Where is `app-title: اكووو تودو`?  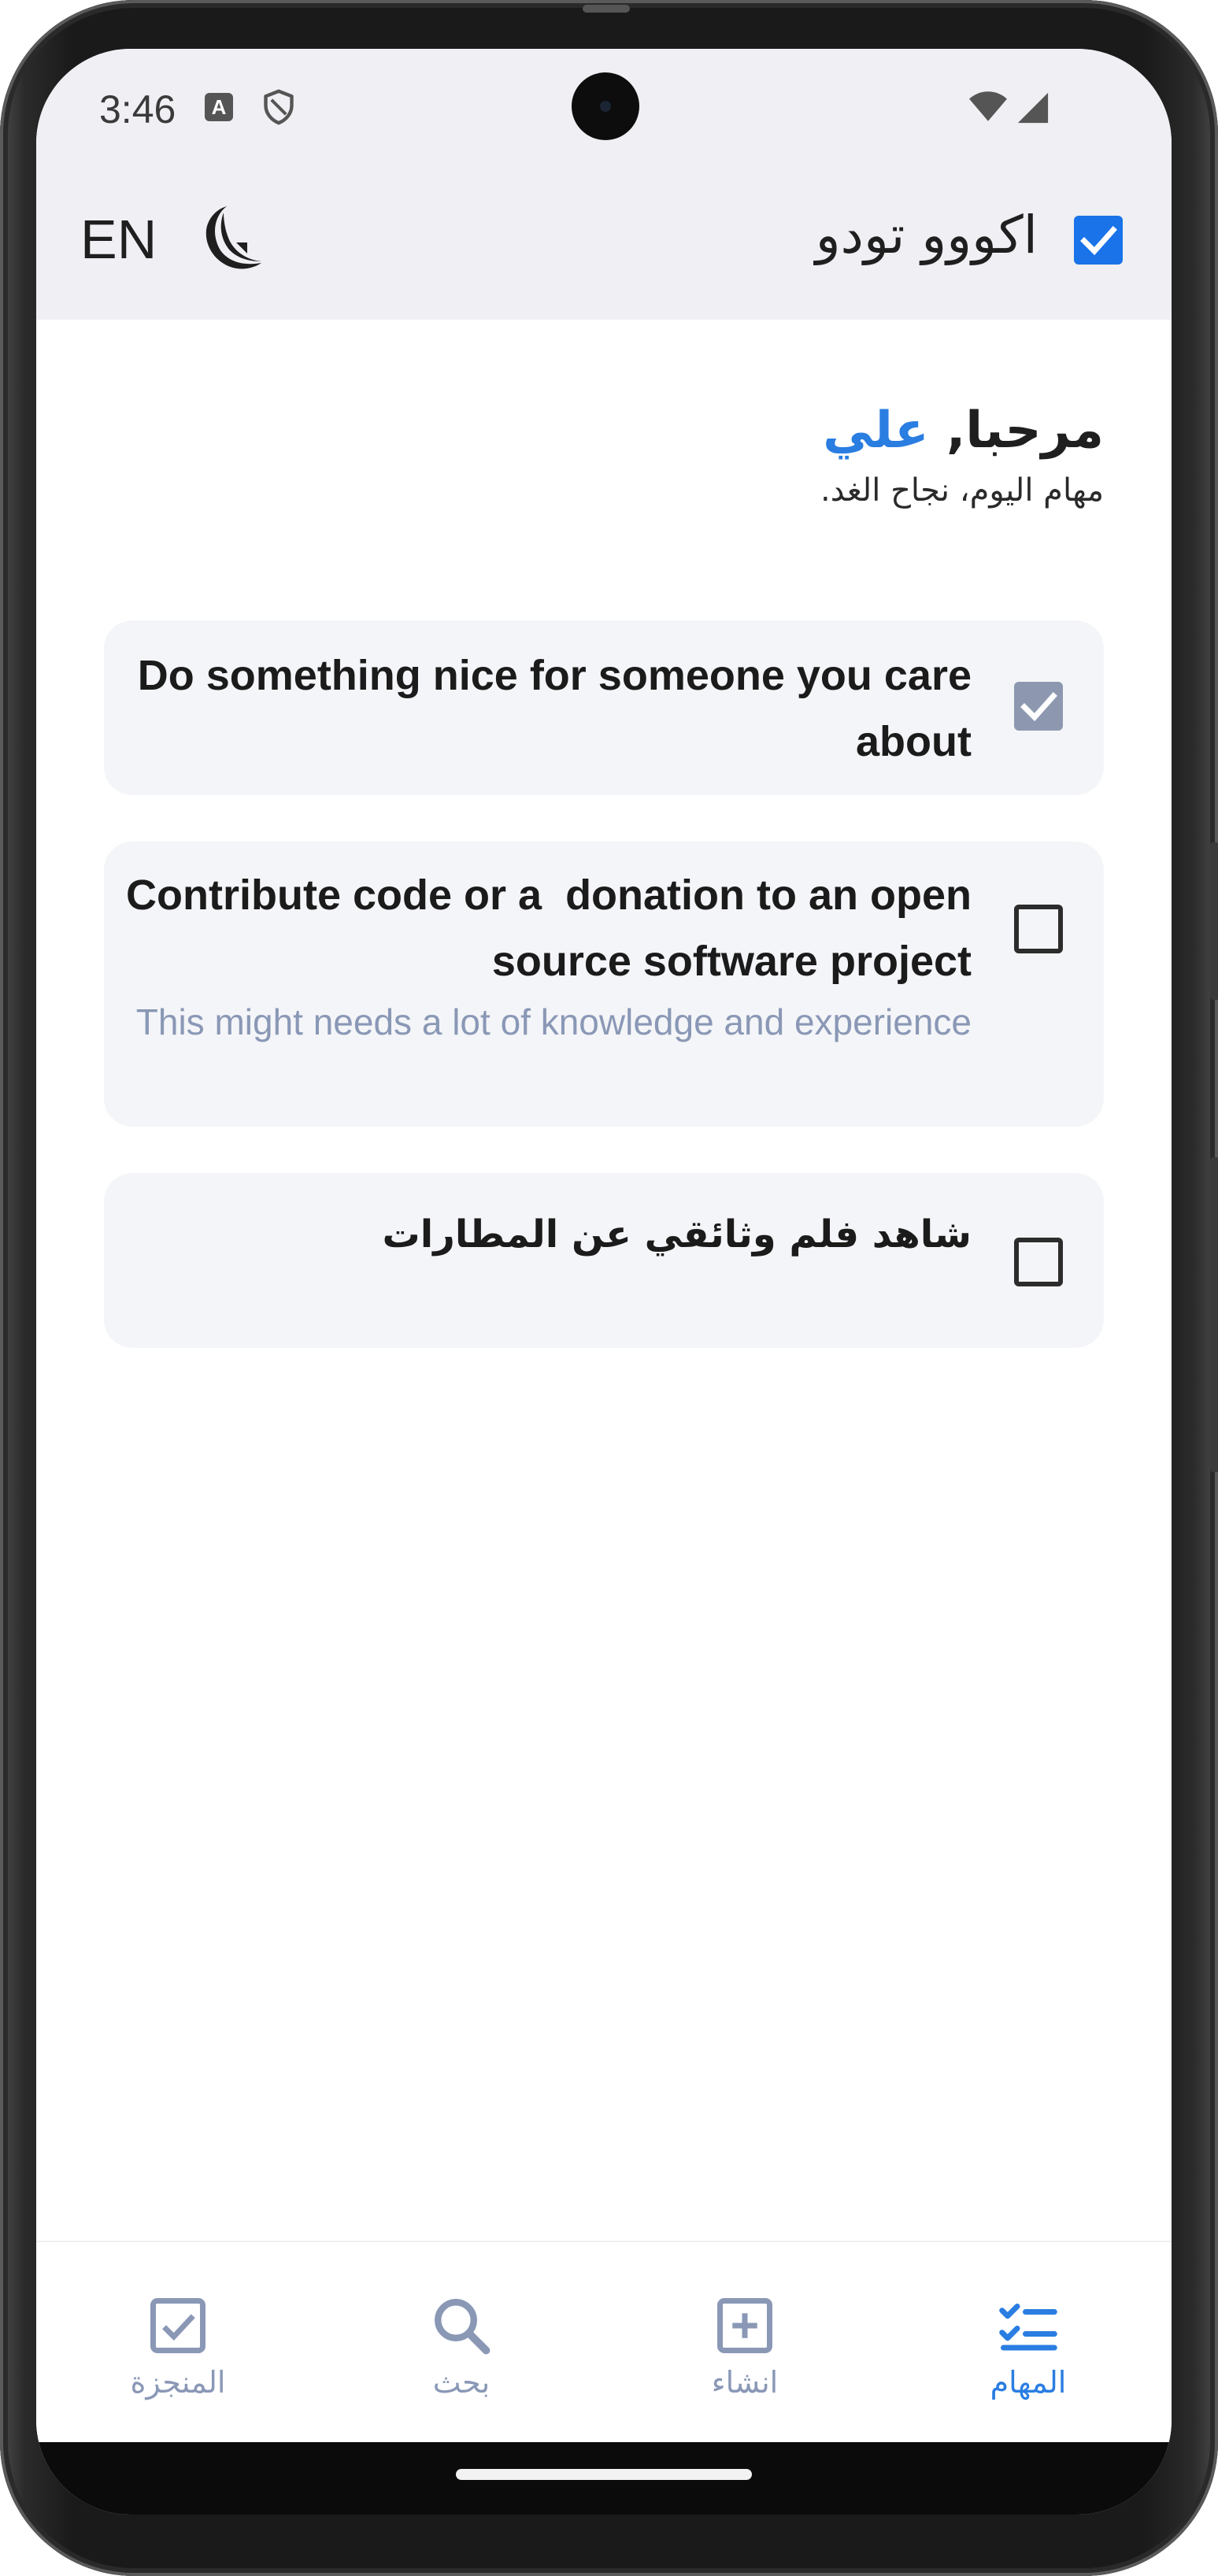
app-title: اكووو تودو is located at coordinates (927, 235).